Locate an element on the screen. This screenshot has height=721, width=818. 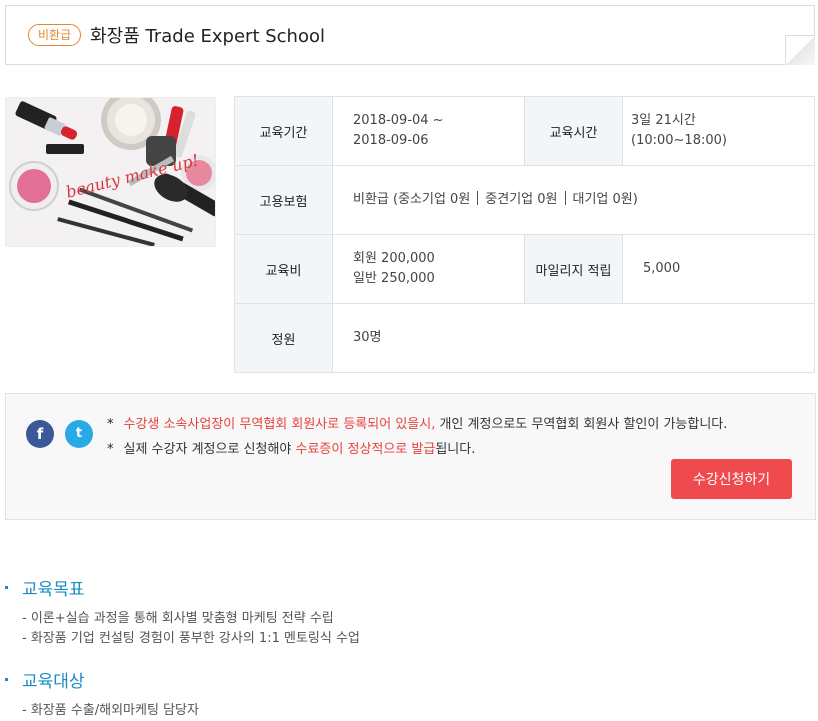
notice-line-1-highlight: 수강생 소속사업장이 무역협회 회원사로 등록되어 있을시, is located at coordinates (279, 424).